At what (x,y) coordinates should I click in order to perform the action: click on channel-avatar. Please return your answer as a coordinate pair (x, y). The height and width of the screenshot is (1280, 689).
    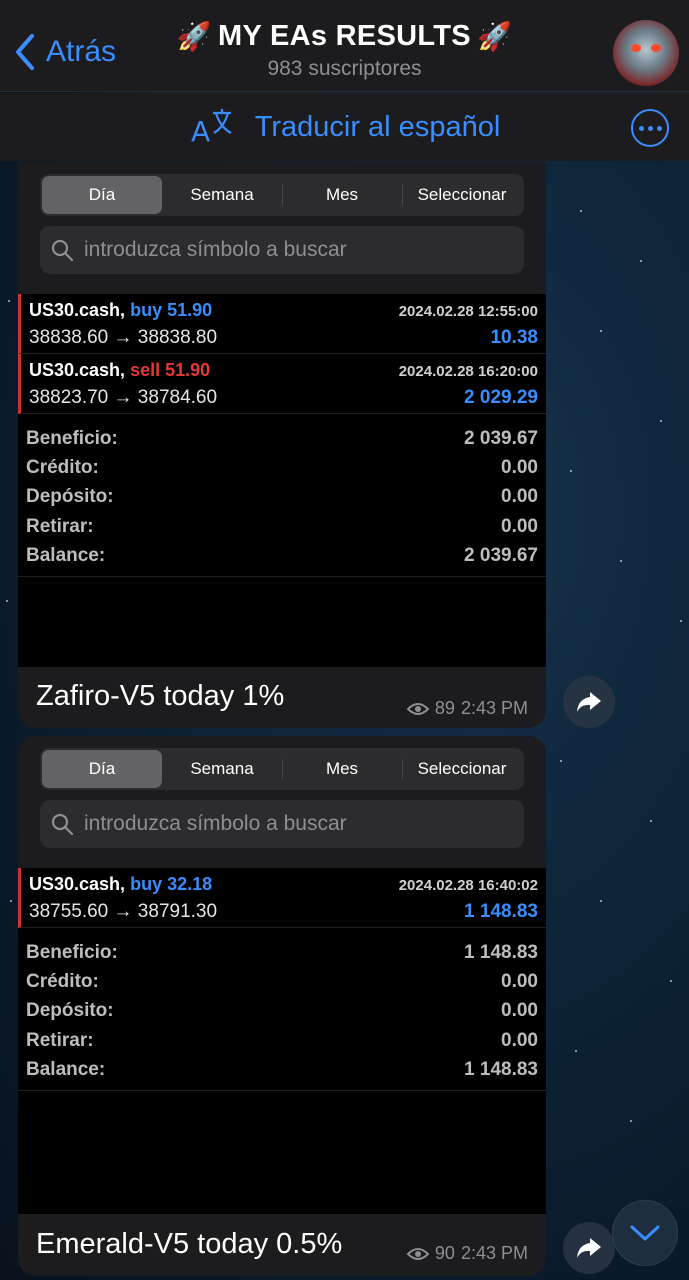
    Looking at the image, I should click on (646, 53).